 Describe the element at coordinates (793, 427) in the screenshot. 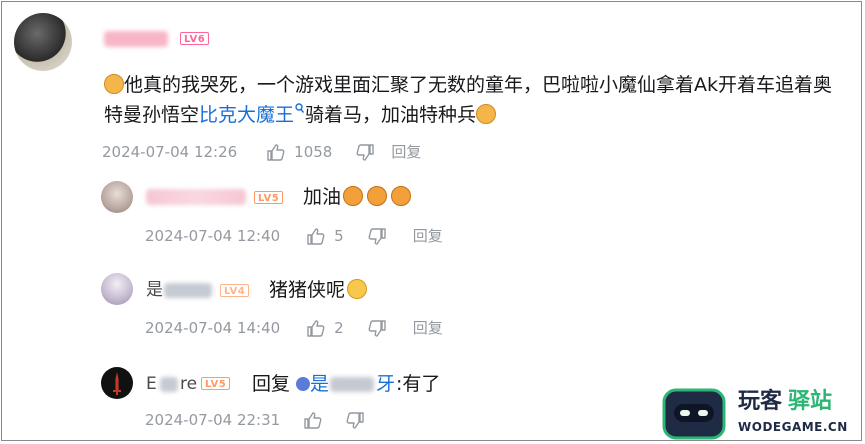

I see `watermark-url: WODEGAME.CN` at that location.